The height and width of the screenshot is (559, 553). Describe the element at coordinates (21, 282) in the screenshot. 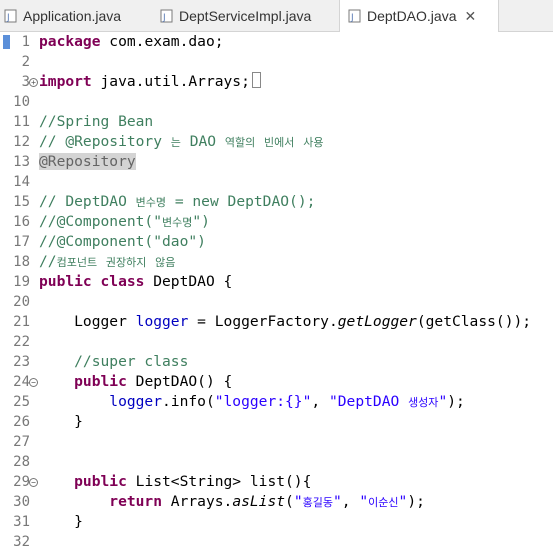

I see `line-number: 19` at that location.